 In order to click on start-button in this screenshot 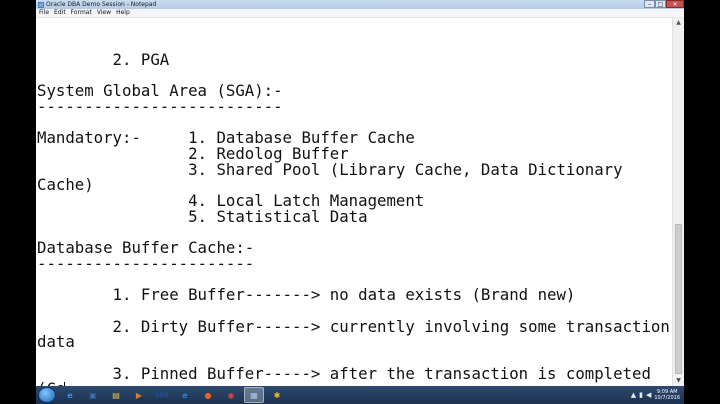, I will do `click(47, 395)`.